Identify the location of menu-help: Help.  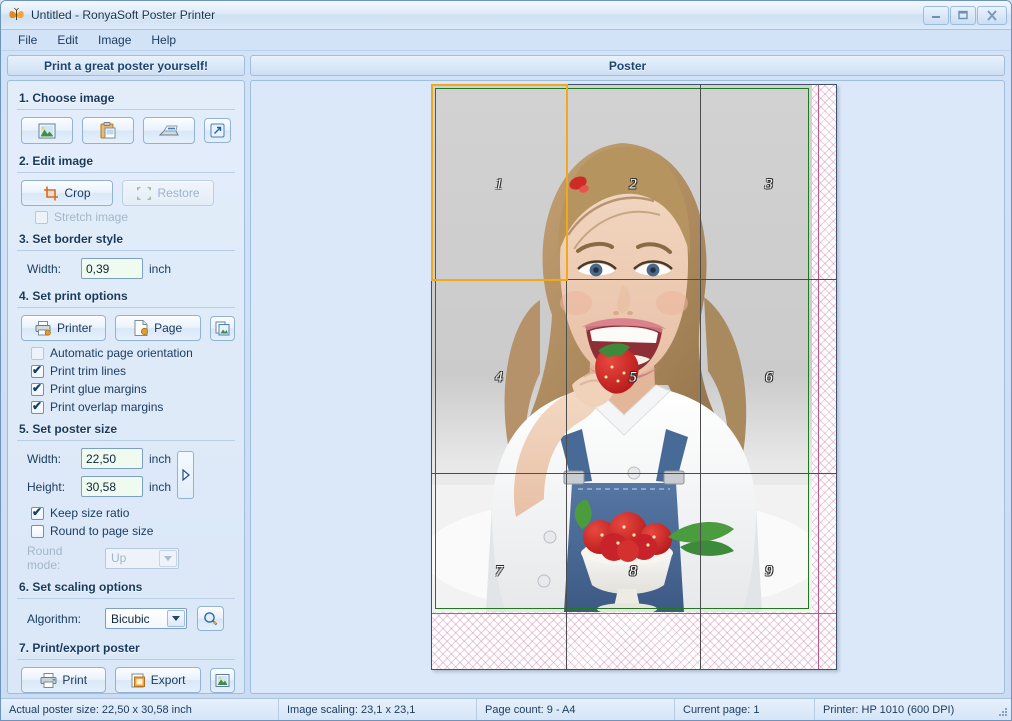
(163, 40).